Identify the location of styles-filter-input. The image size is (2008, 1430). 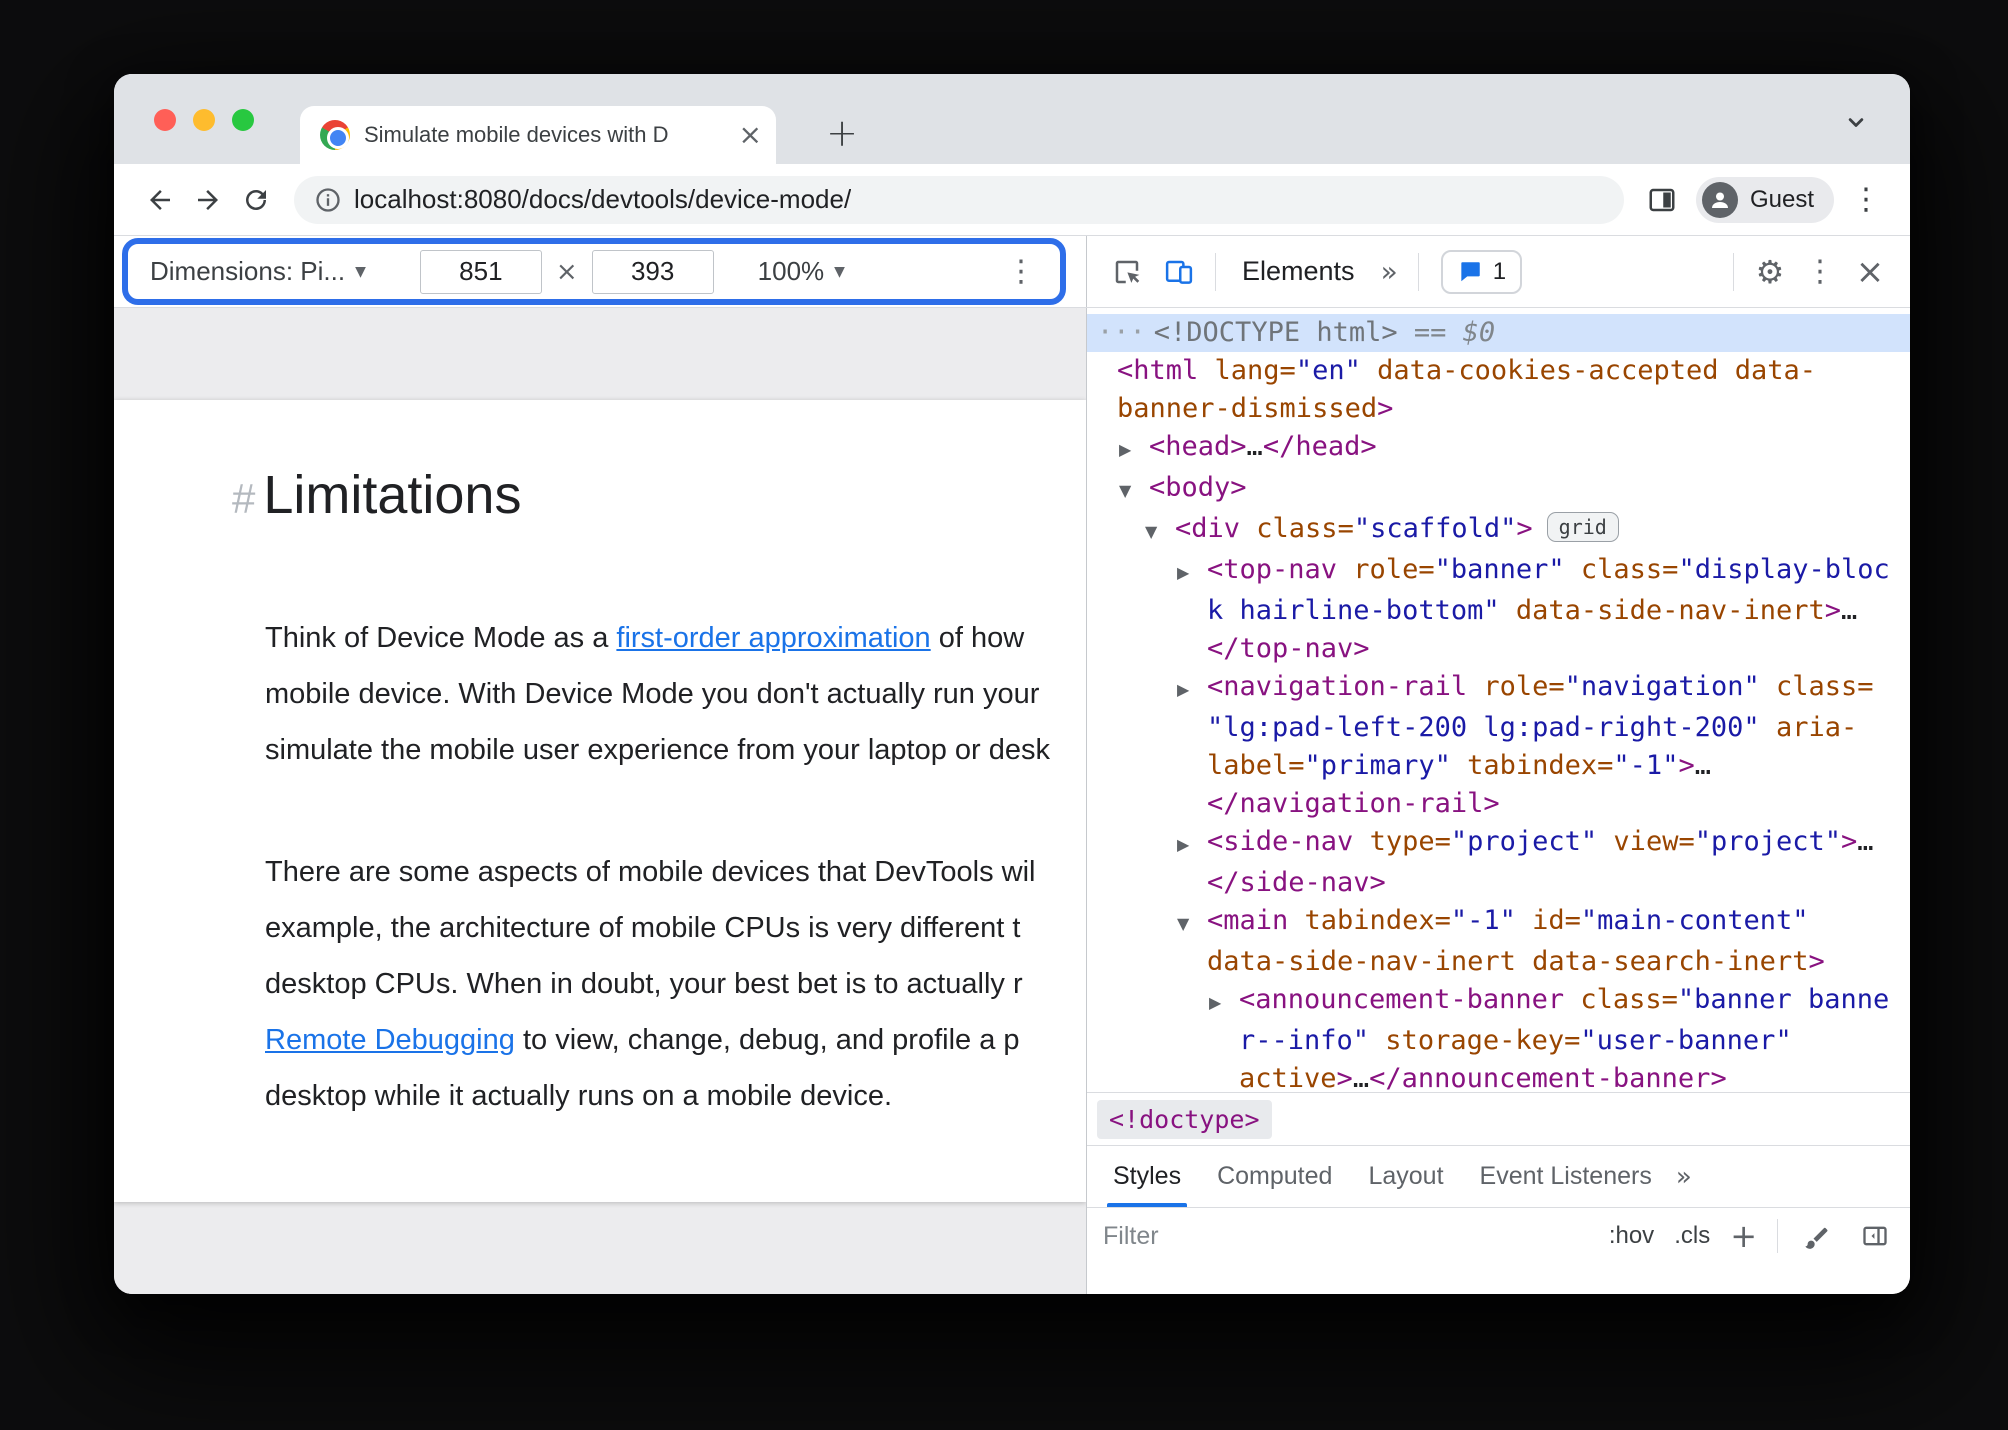
(1346, 1236).